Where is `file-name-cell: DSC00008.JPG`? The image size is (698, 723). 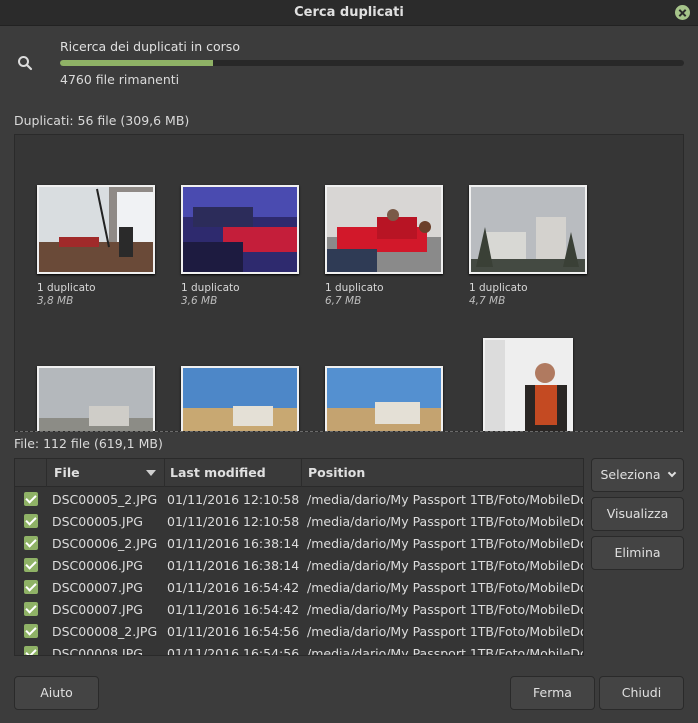
file-name-cell: DSC00008.JPG is located at coordinates (97, 651).